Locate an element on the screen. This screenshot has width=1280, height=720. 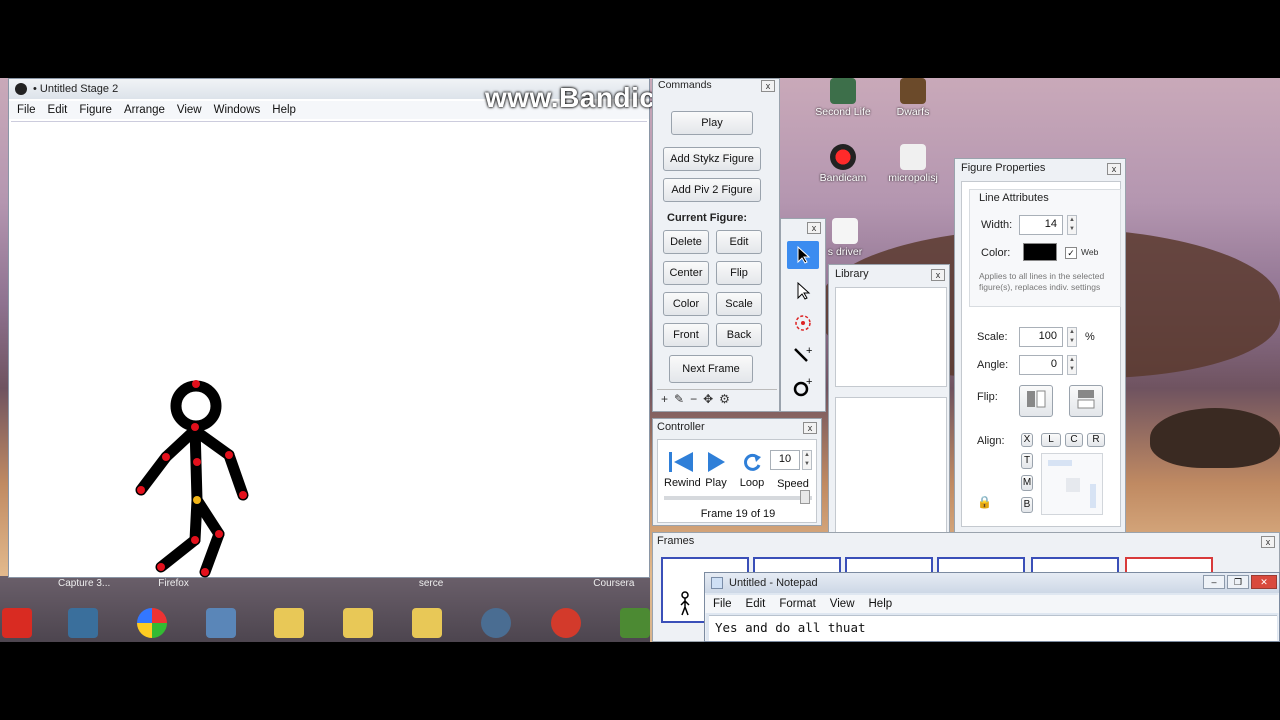
flip-horizontal-button is located at coordinates (1036, 401).